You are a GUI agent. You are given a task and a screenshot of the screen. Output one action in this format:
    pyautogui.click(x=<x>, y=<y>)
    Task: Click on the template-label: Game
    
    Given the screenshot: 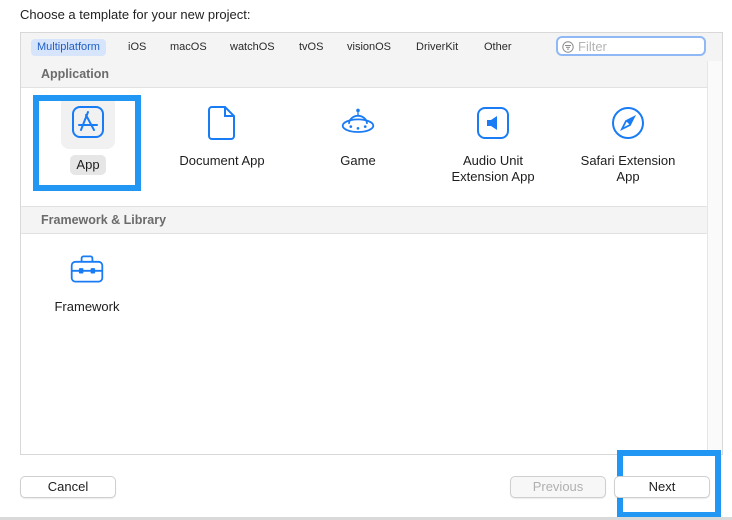 What is the action you would take?
    pyautogui.click(x=358, y=160)
    